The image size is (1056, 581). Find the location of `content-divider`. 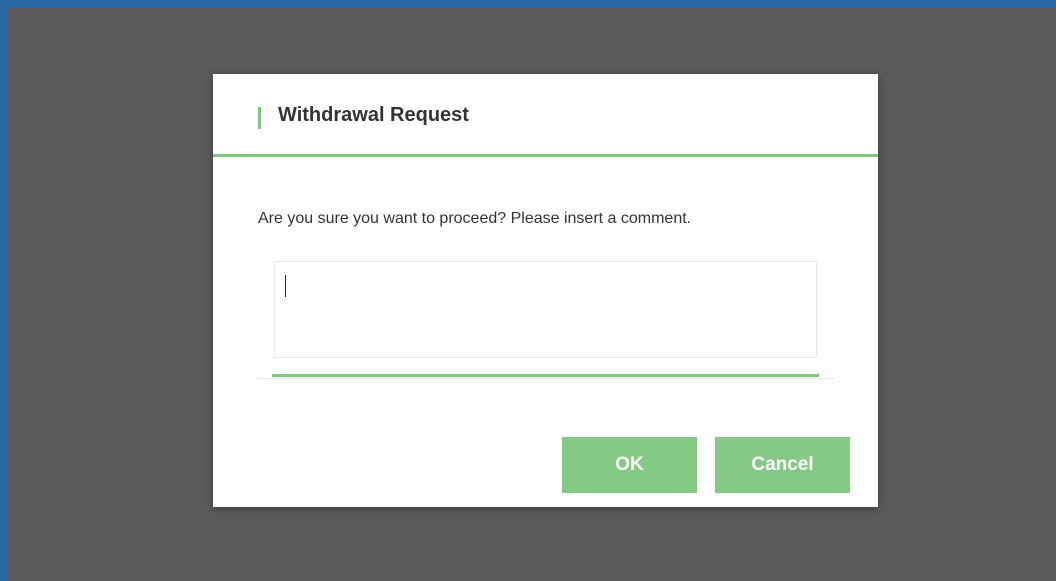

content-divider is located at coordinates (546, 378).